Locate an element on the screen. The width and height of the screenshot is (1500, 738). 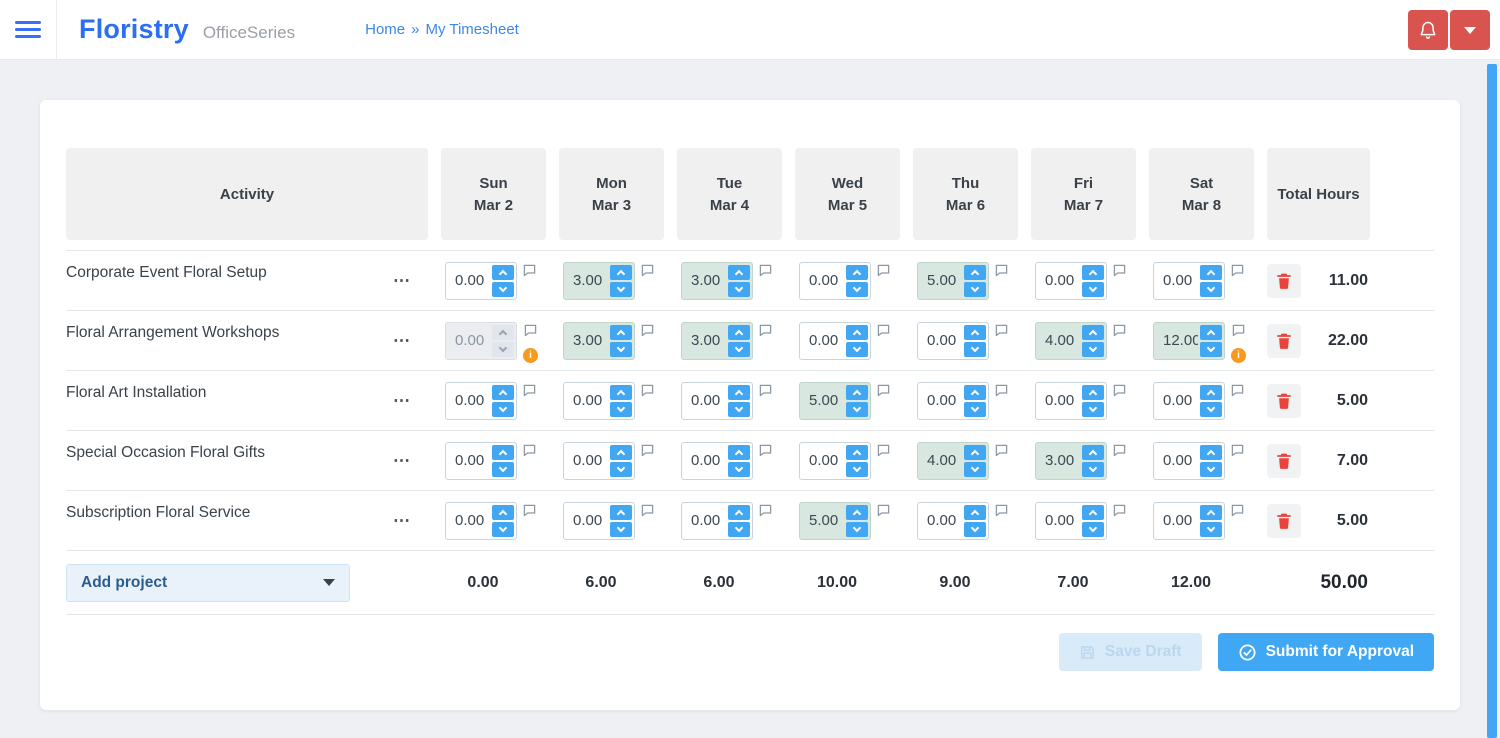
scrollbar-thumb is located at coordinates (1492, 401).